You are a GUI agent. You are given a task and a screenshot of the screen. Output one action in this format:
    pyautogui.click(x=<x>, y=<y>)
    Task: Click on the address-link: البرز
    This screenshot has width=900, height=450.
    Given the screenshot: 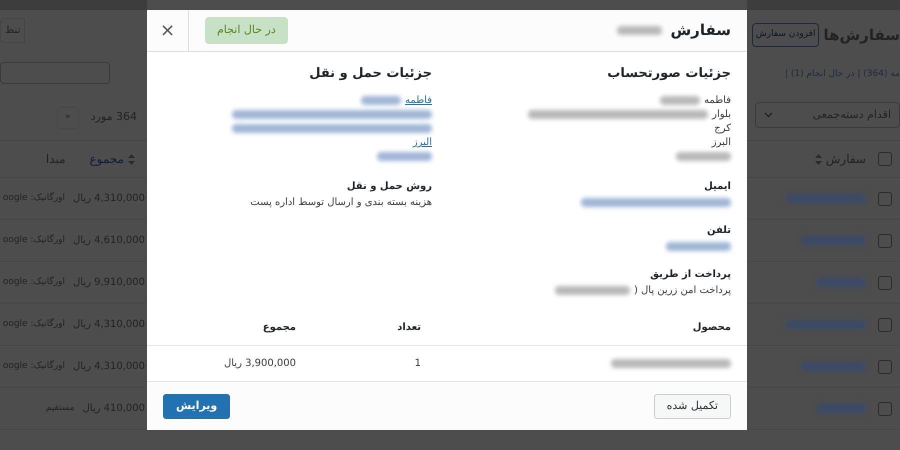 What is the action you would take?
    pyautogui.click(x=422, y=142)
    